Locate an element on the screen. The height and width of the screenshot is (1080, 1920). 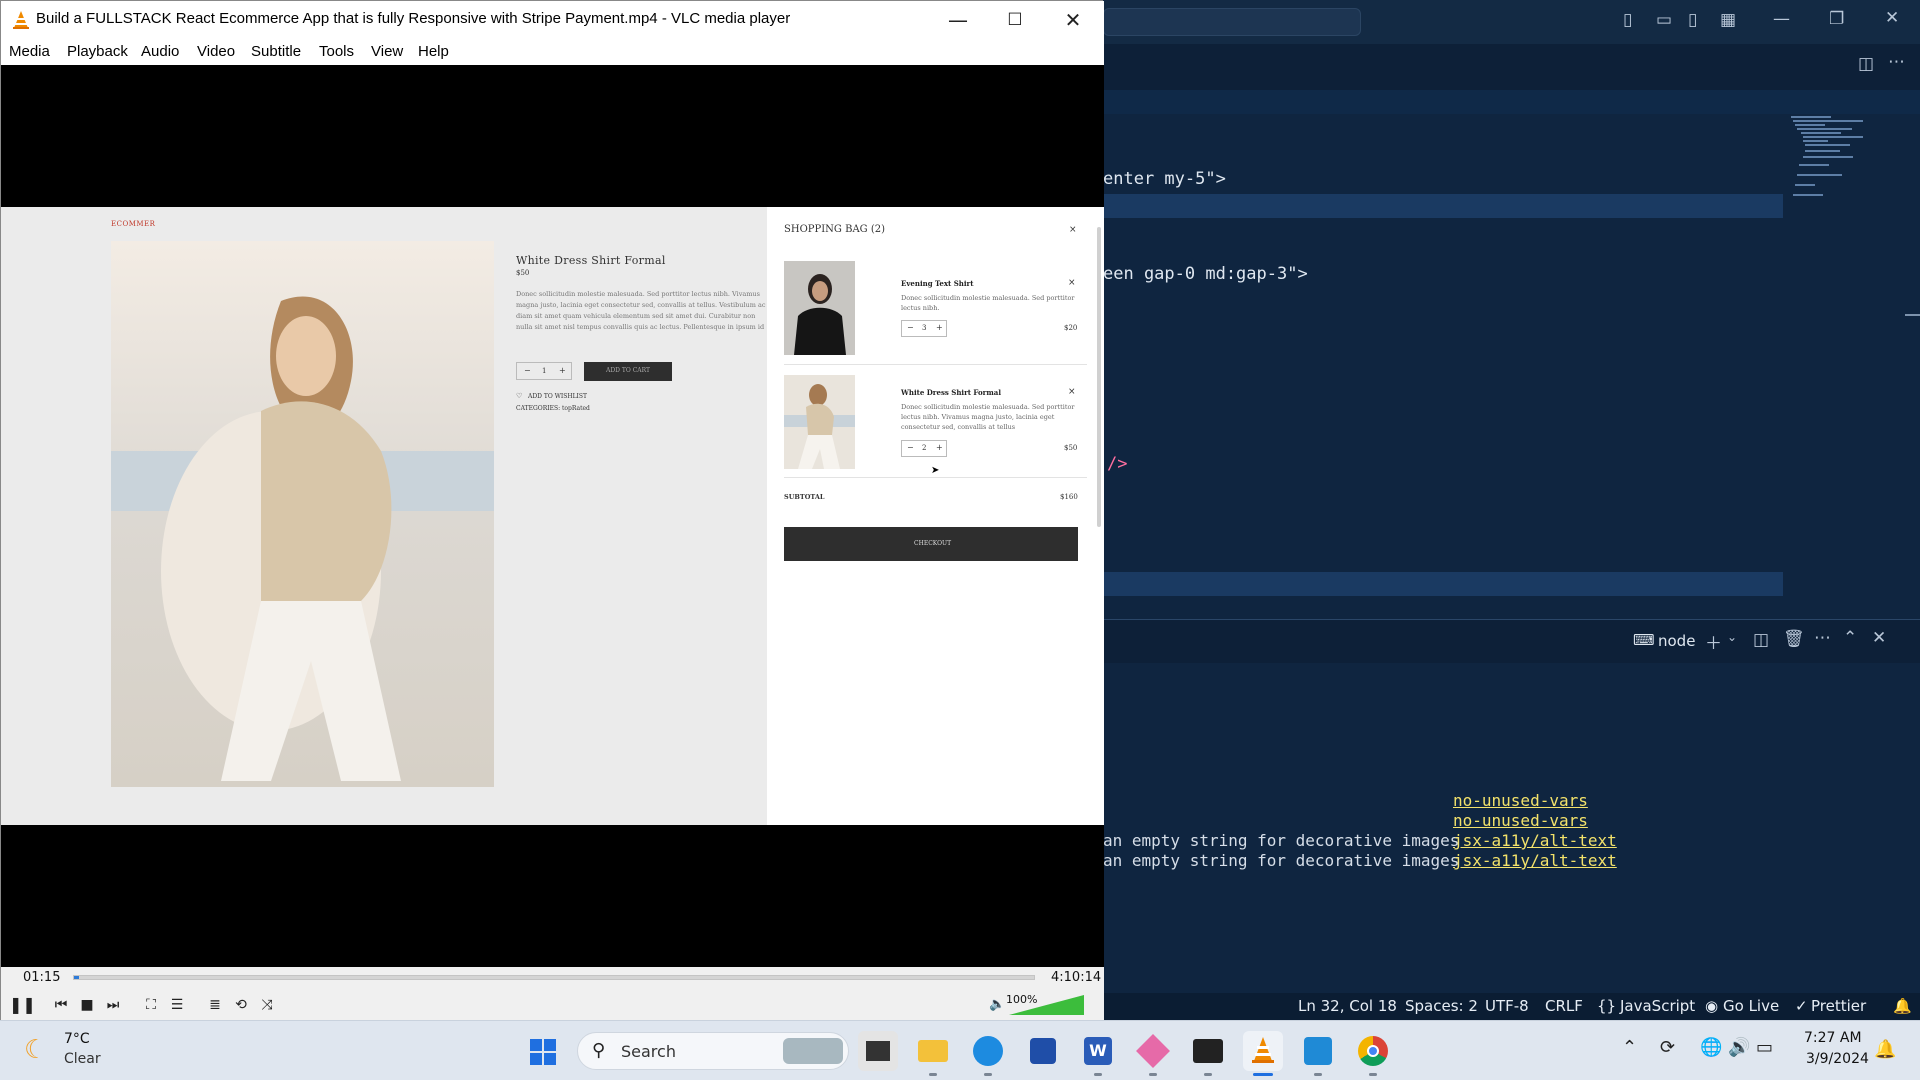
close-icon: ✕ is located at coordinates (1892, 18).